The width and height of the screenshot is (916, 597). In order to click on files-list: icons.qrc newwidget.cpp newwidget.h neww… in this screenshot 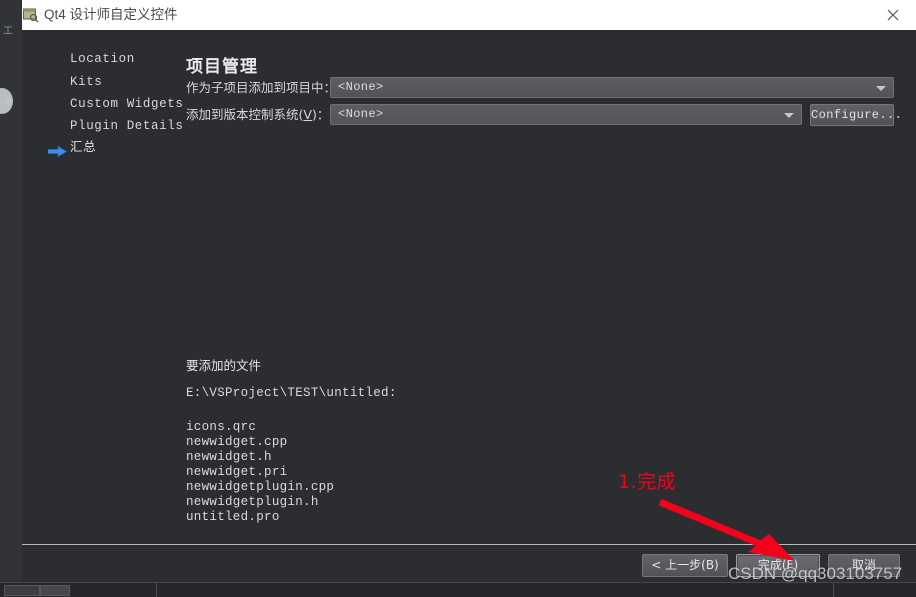, I will do `click(260, 472)`.